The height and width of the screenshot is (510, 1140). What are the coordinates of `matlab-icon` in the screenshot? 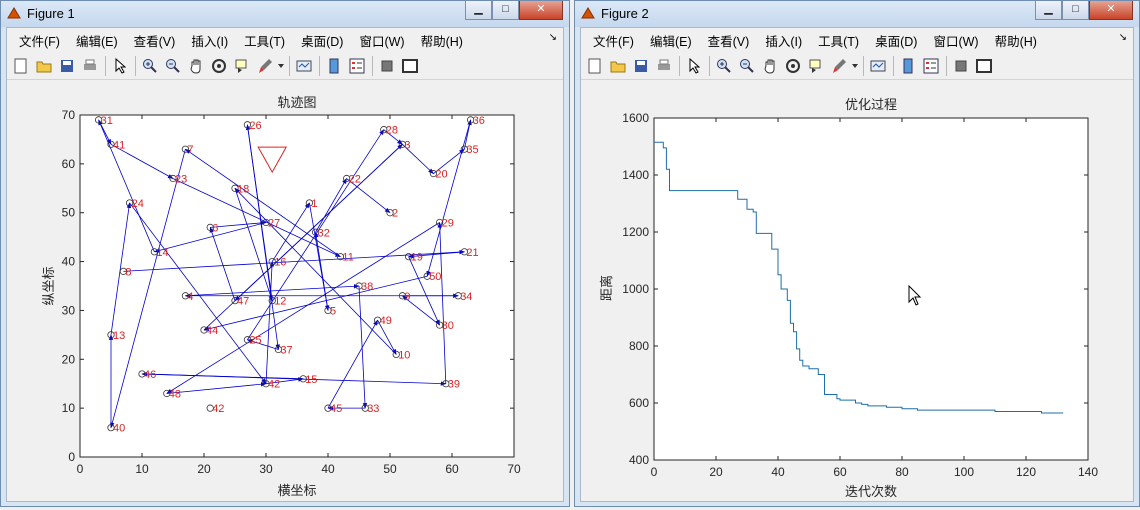 It's located at (588, 13).